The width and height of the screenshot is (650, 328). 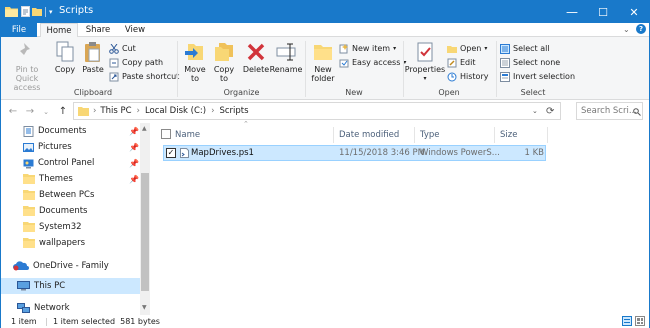 I want to click on breadcrumb-local-disk: Local Disk (C:), so click(x=175, y=111).